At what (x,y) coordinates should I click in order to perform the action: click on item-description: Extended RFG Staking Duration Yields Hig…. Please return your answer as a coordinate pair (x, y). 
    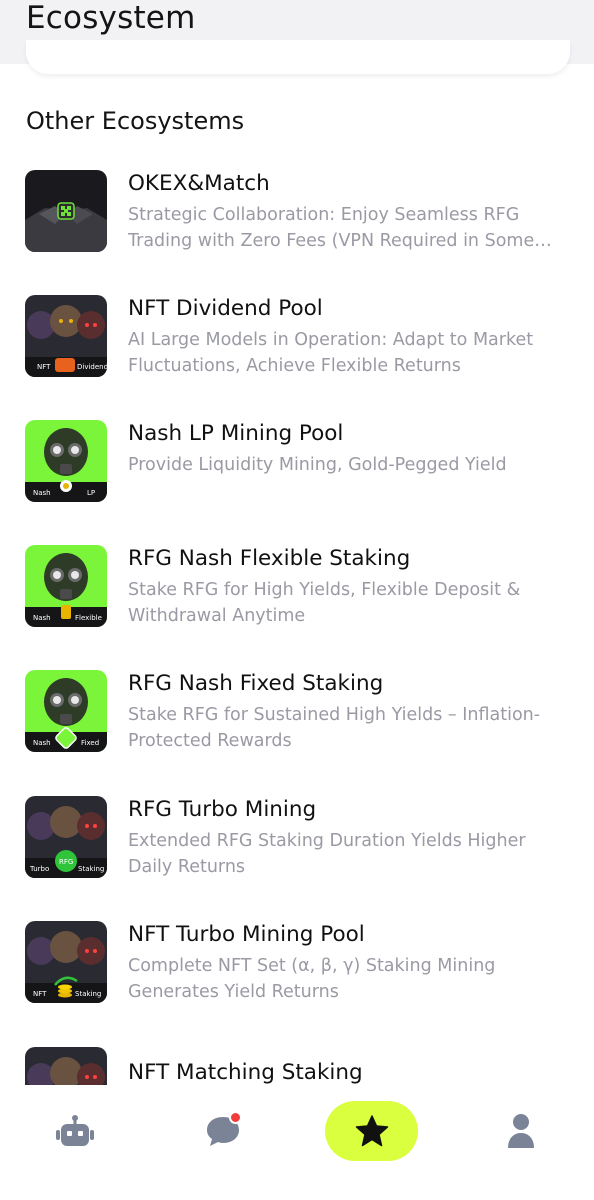
    Looking at the image, I should click on (327, 854).